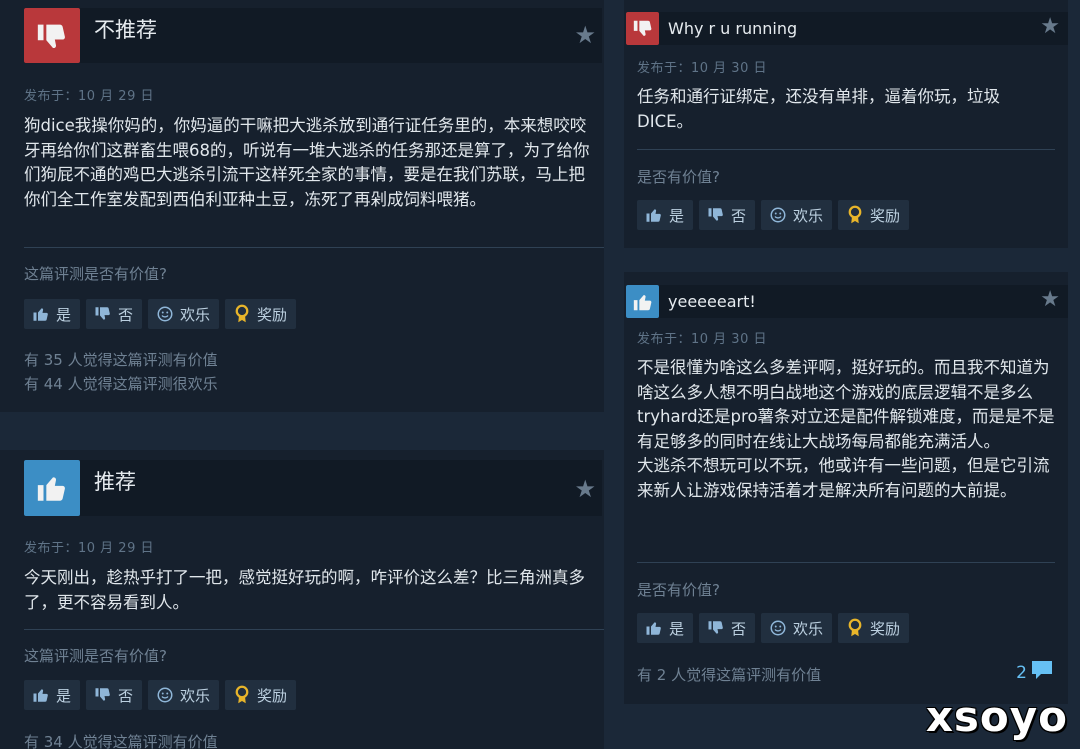 The image size is (1080, 749). I want to click on helpful-count: 有 2 人觉得这篇评测有价值, so click(729, 675).